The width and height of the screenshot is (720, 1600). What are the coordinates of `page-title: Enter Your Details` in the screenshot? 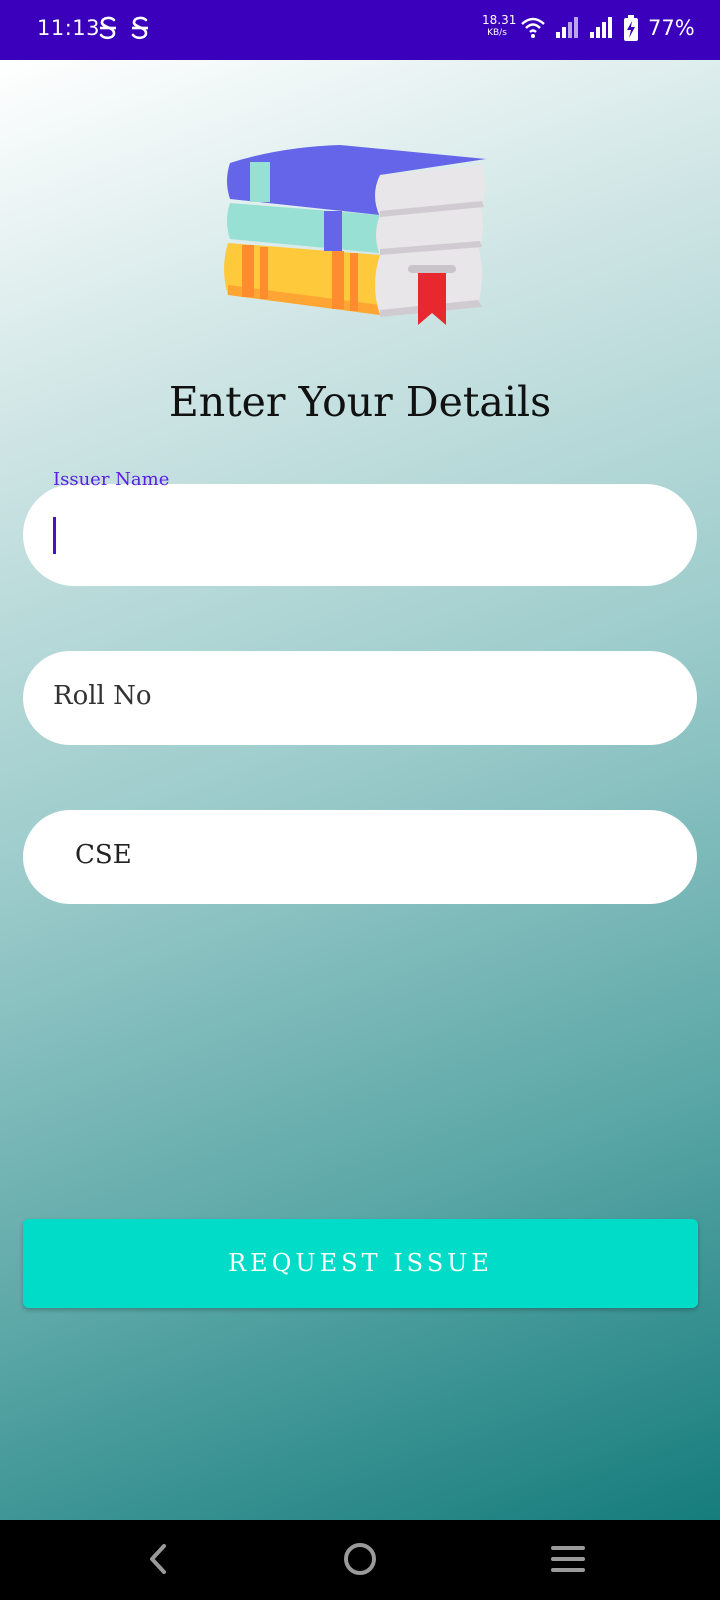 It's located at (360, 402).